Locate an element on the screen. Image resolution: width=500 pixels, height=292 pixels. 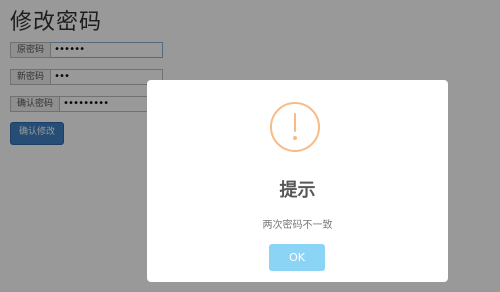
dialog-message: 两次密码不一致 is located at coordinates (297, 225).